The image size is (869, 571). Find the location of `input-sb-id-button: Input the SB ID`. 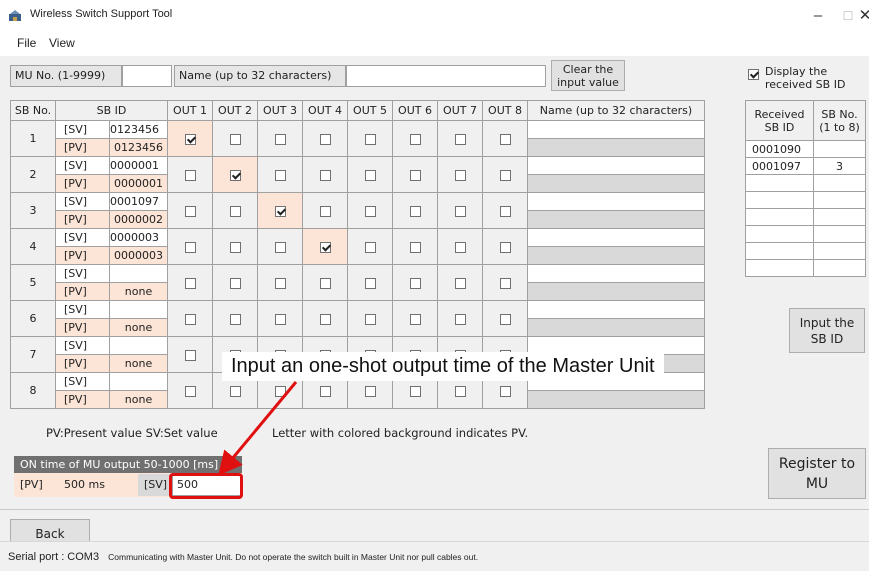

input-sb-id-button: Input the SB ID is located at coordinates (827, 330).